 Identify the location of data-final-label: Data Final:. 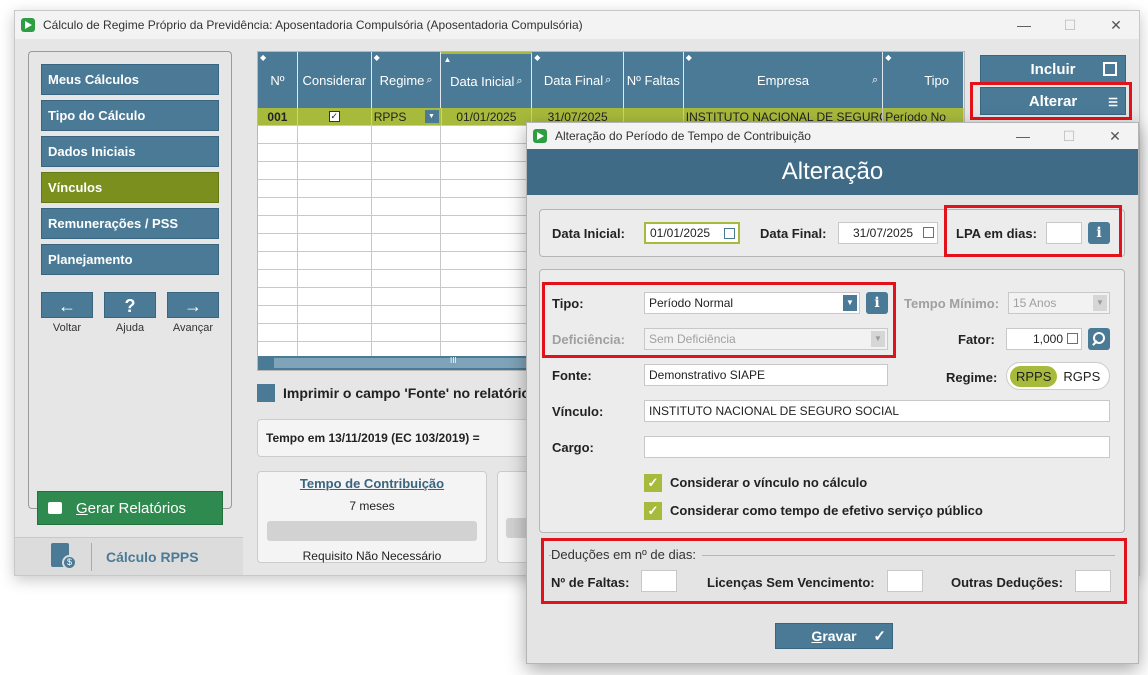
(793, 233).